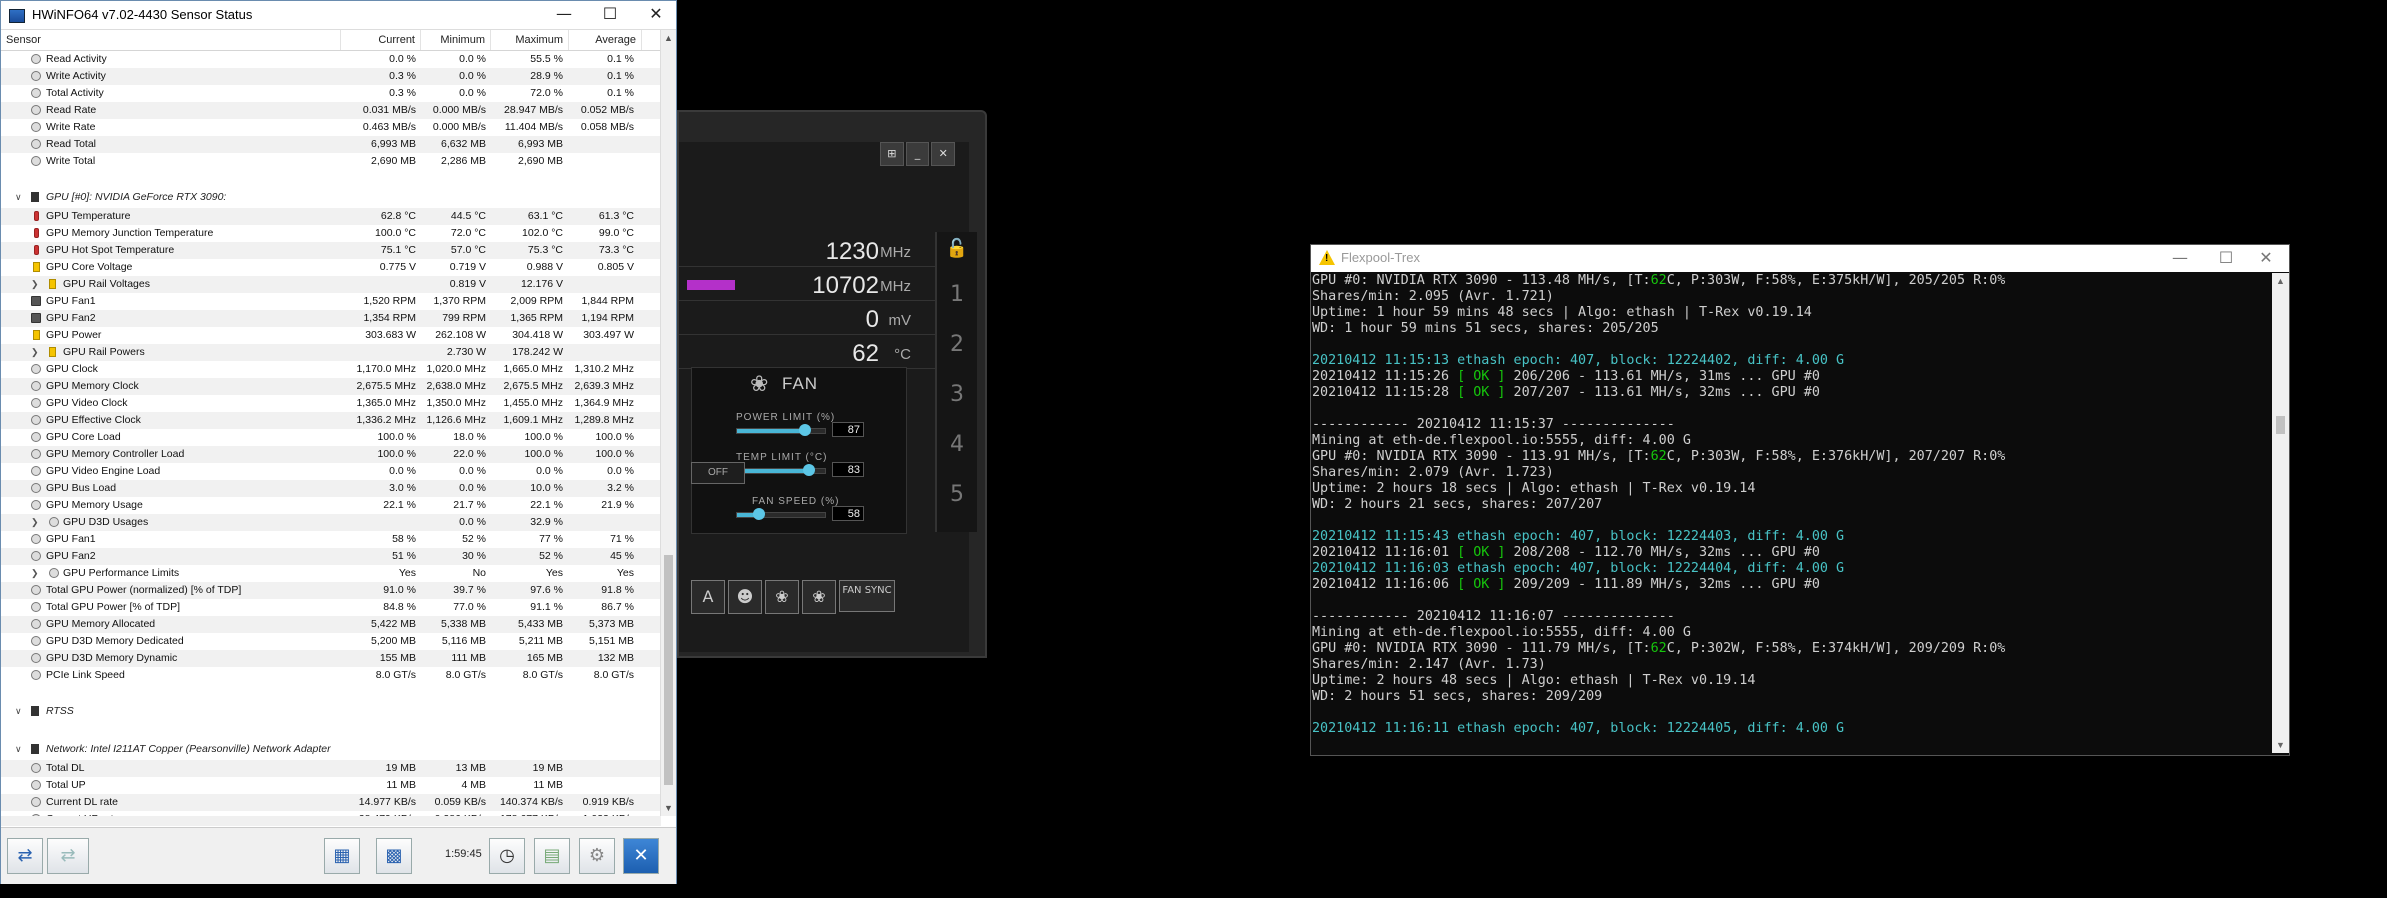 The image size is (2387, 898). I want to click on fan1-icon: ❀, so click(782, 597).